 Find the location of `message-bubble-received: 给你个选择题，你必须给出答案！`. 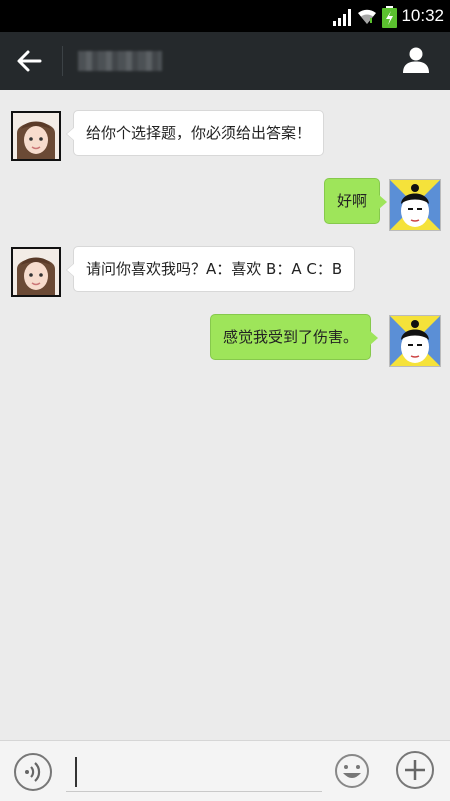

message-bubble-received: 给你个选择题，你必须给出答案！ is located at coordinates (195, 133).